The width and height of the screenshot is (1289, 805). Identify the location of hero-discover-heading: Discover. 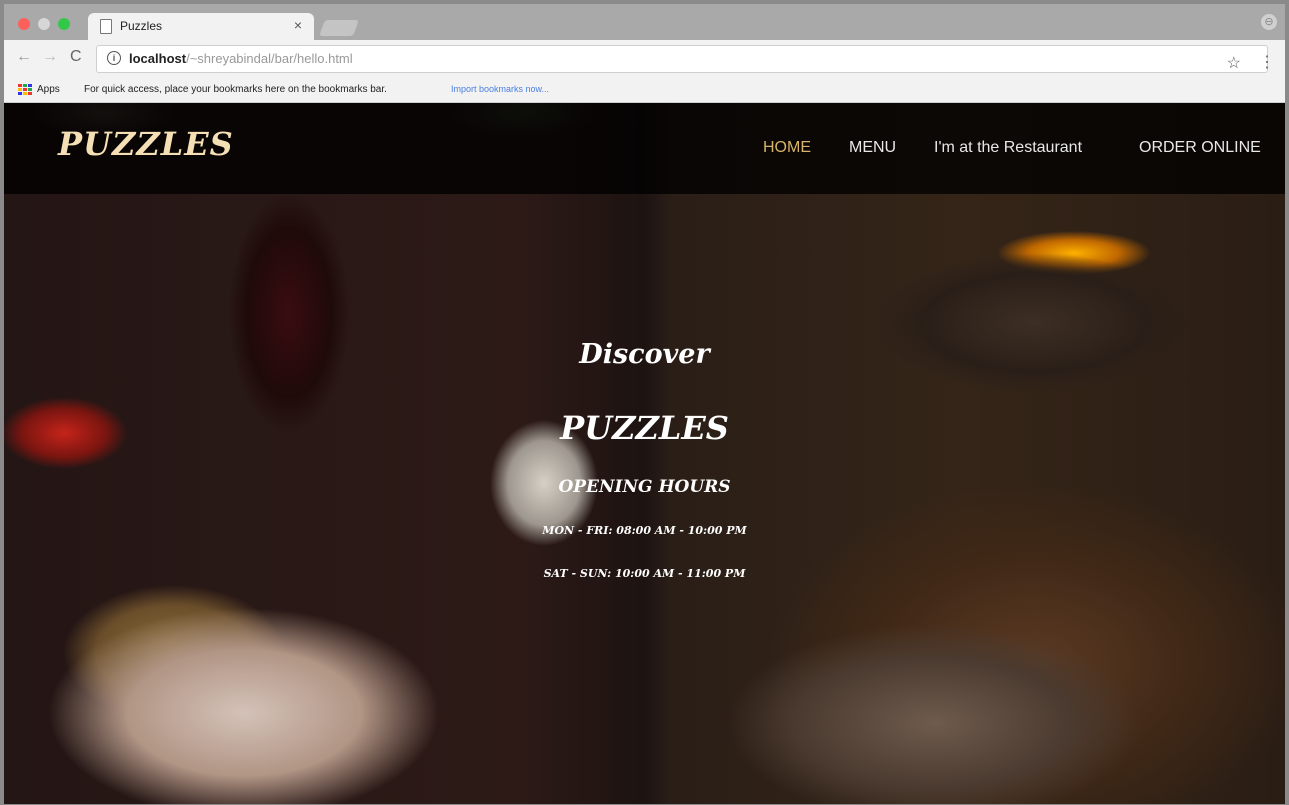
(644, 354).